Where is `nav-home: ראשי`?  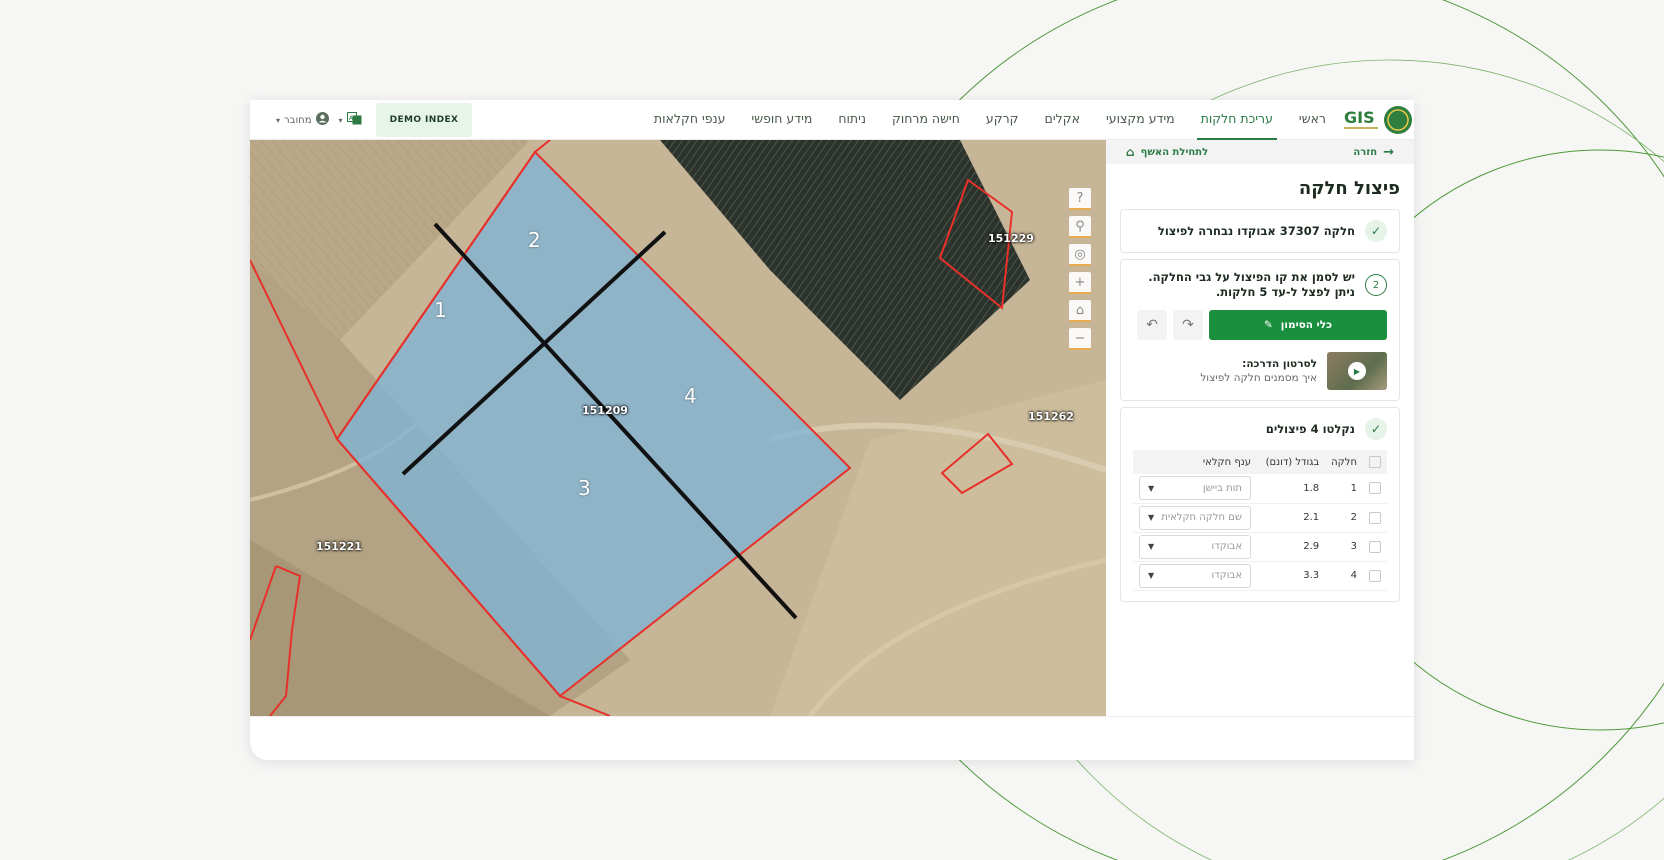
nav-home: ראשי is located at coordinates (1312, 120).